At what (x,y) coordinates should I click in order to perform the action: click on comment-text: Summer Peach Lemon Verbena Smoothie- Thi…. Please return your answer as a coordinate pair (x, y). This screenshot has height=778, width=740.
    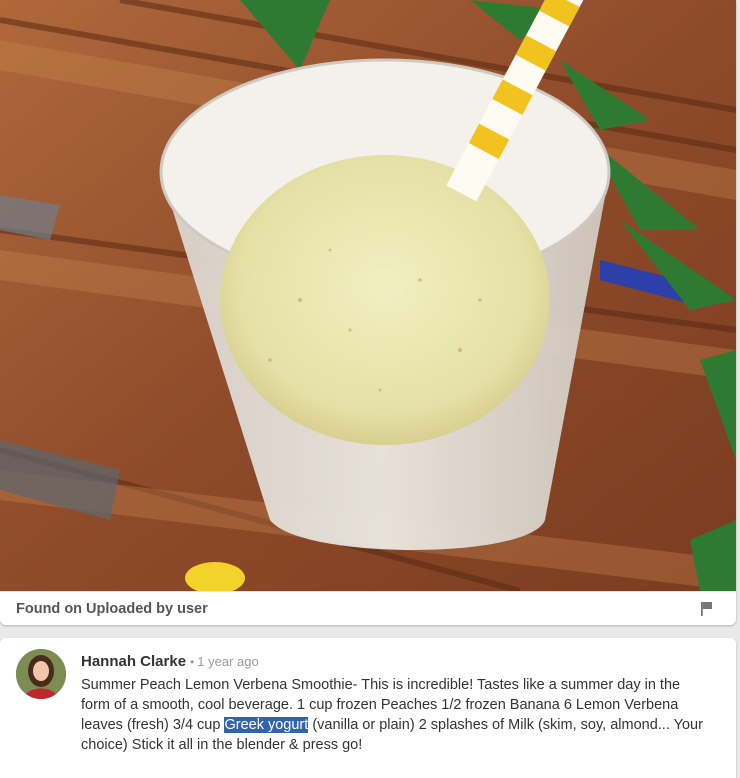
    Looking at the image, I should click on (396, 715).